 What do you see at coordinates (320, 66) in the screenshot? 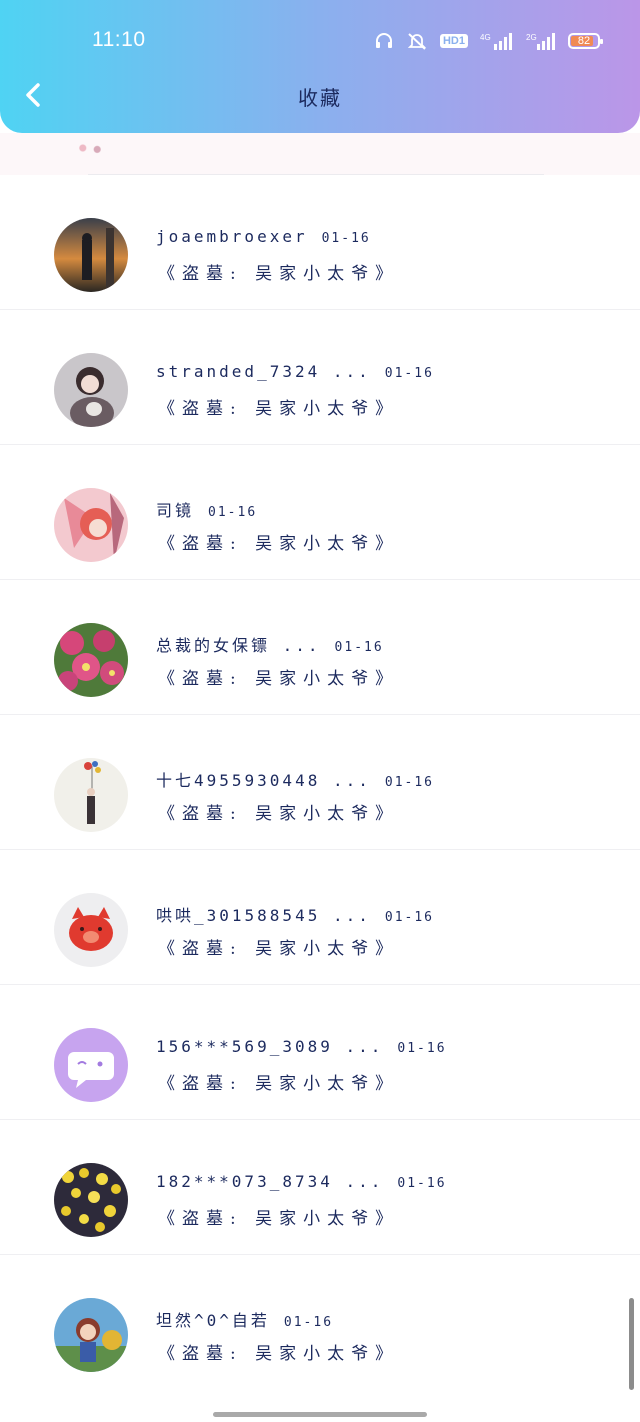
I see `app-header: 11:10 HD1 4G 2G 82 收藏` at bounding box center [320, 66].